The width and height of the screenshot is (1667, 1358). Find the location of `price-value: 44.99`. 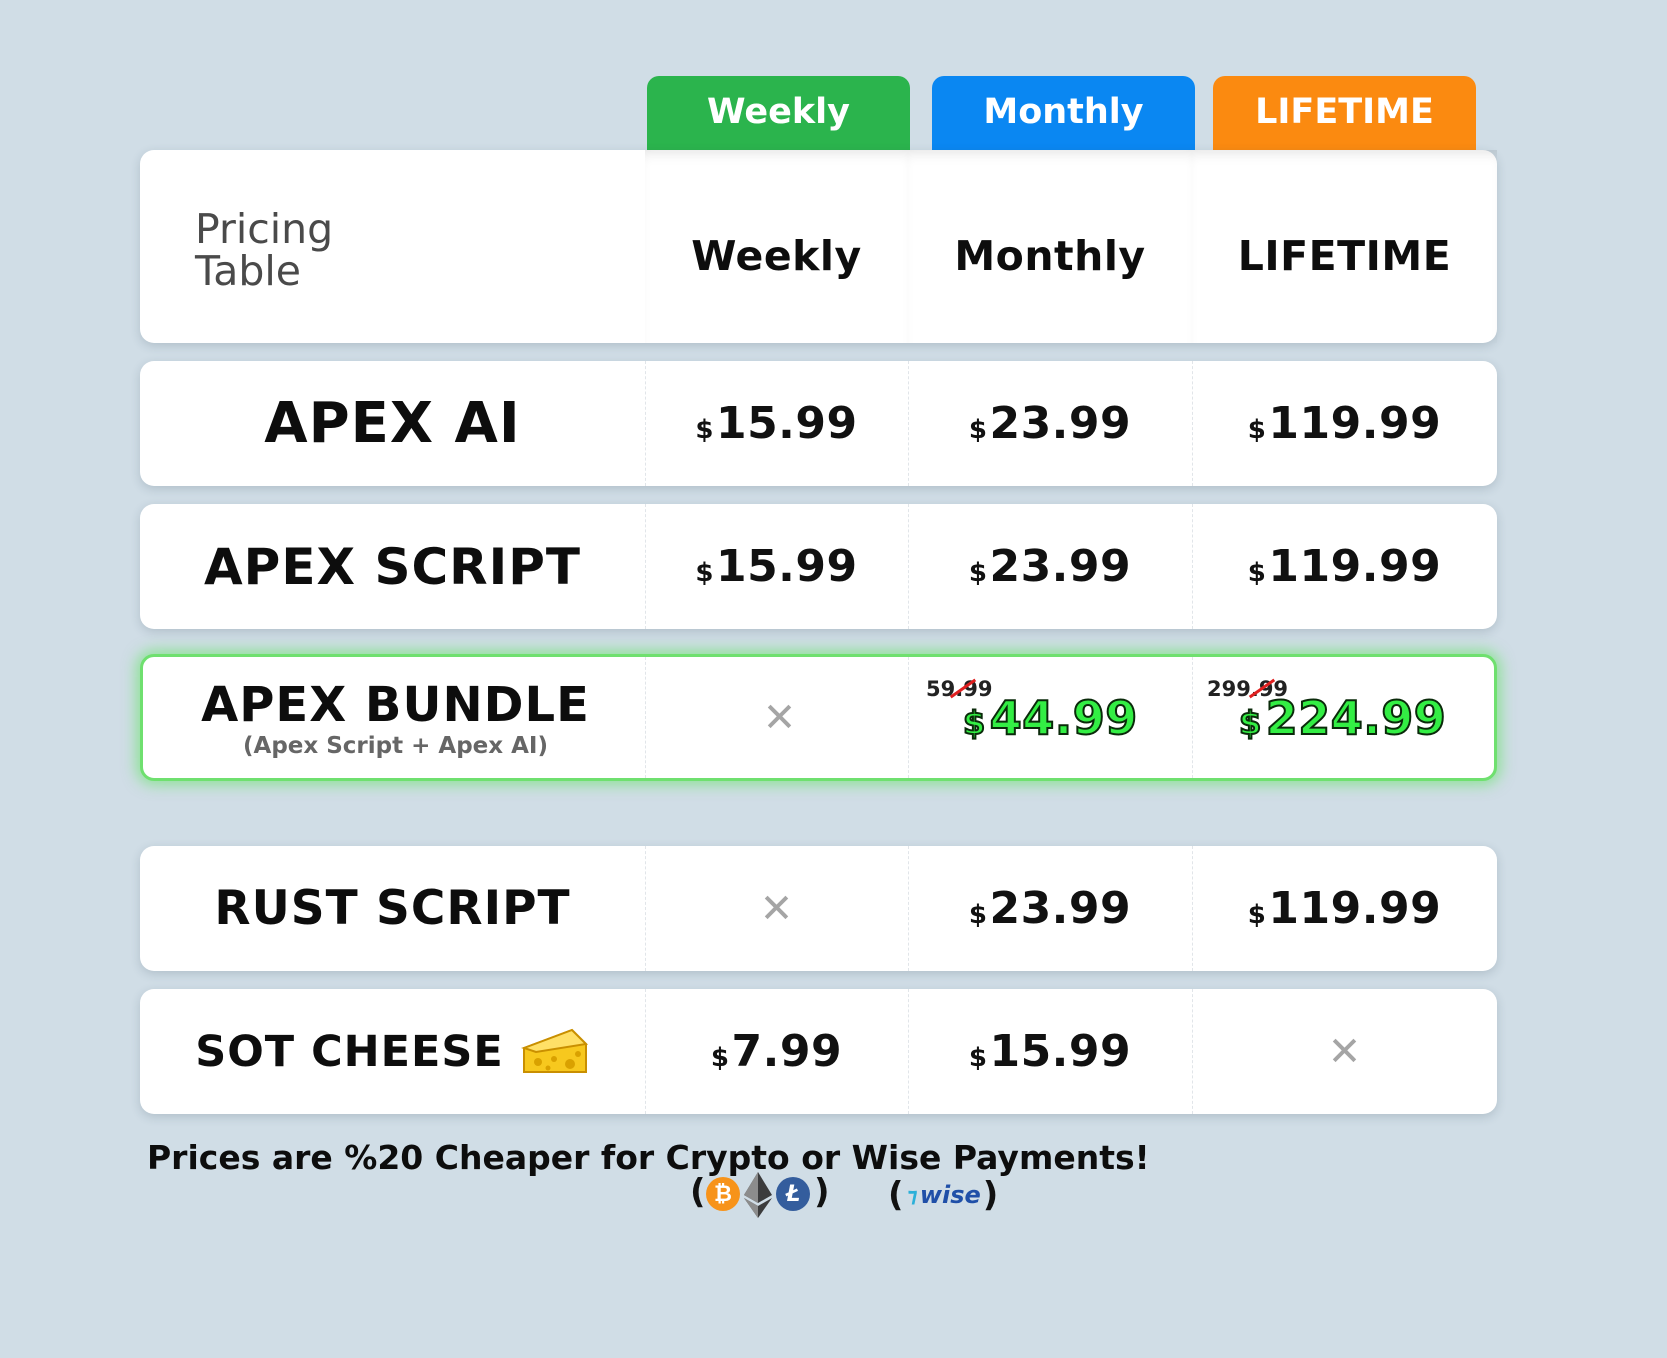

price-value: 44.99 is located at coordinates (1064, 718).